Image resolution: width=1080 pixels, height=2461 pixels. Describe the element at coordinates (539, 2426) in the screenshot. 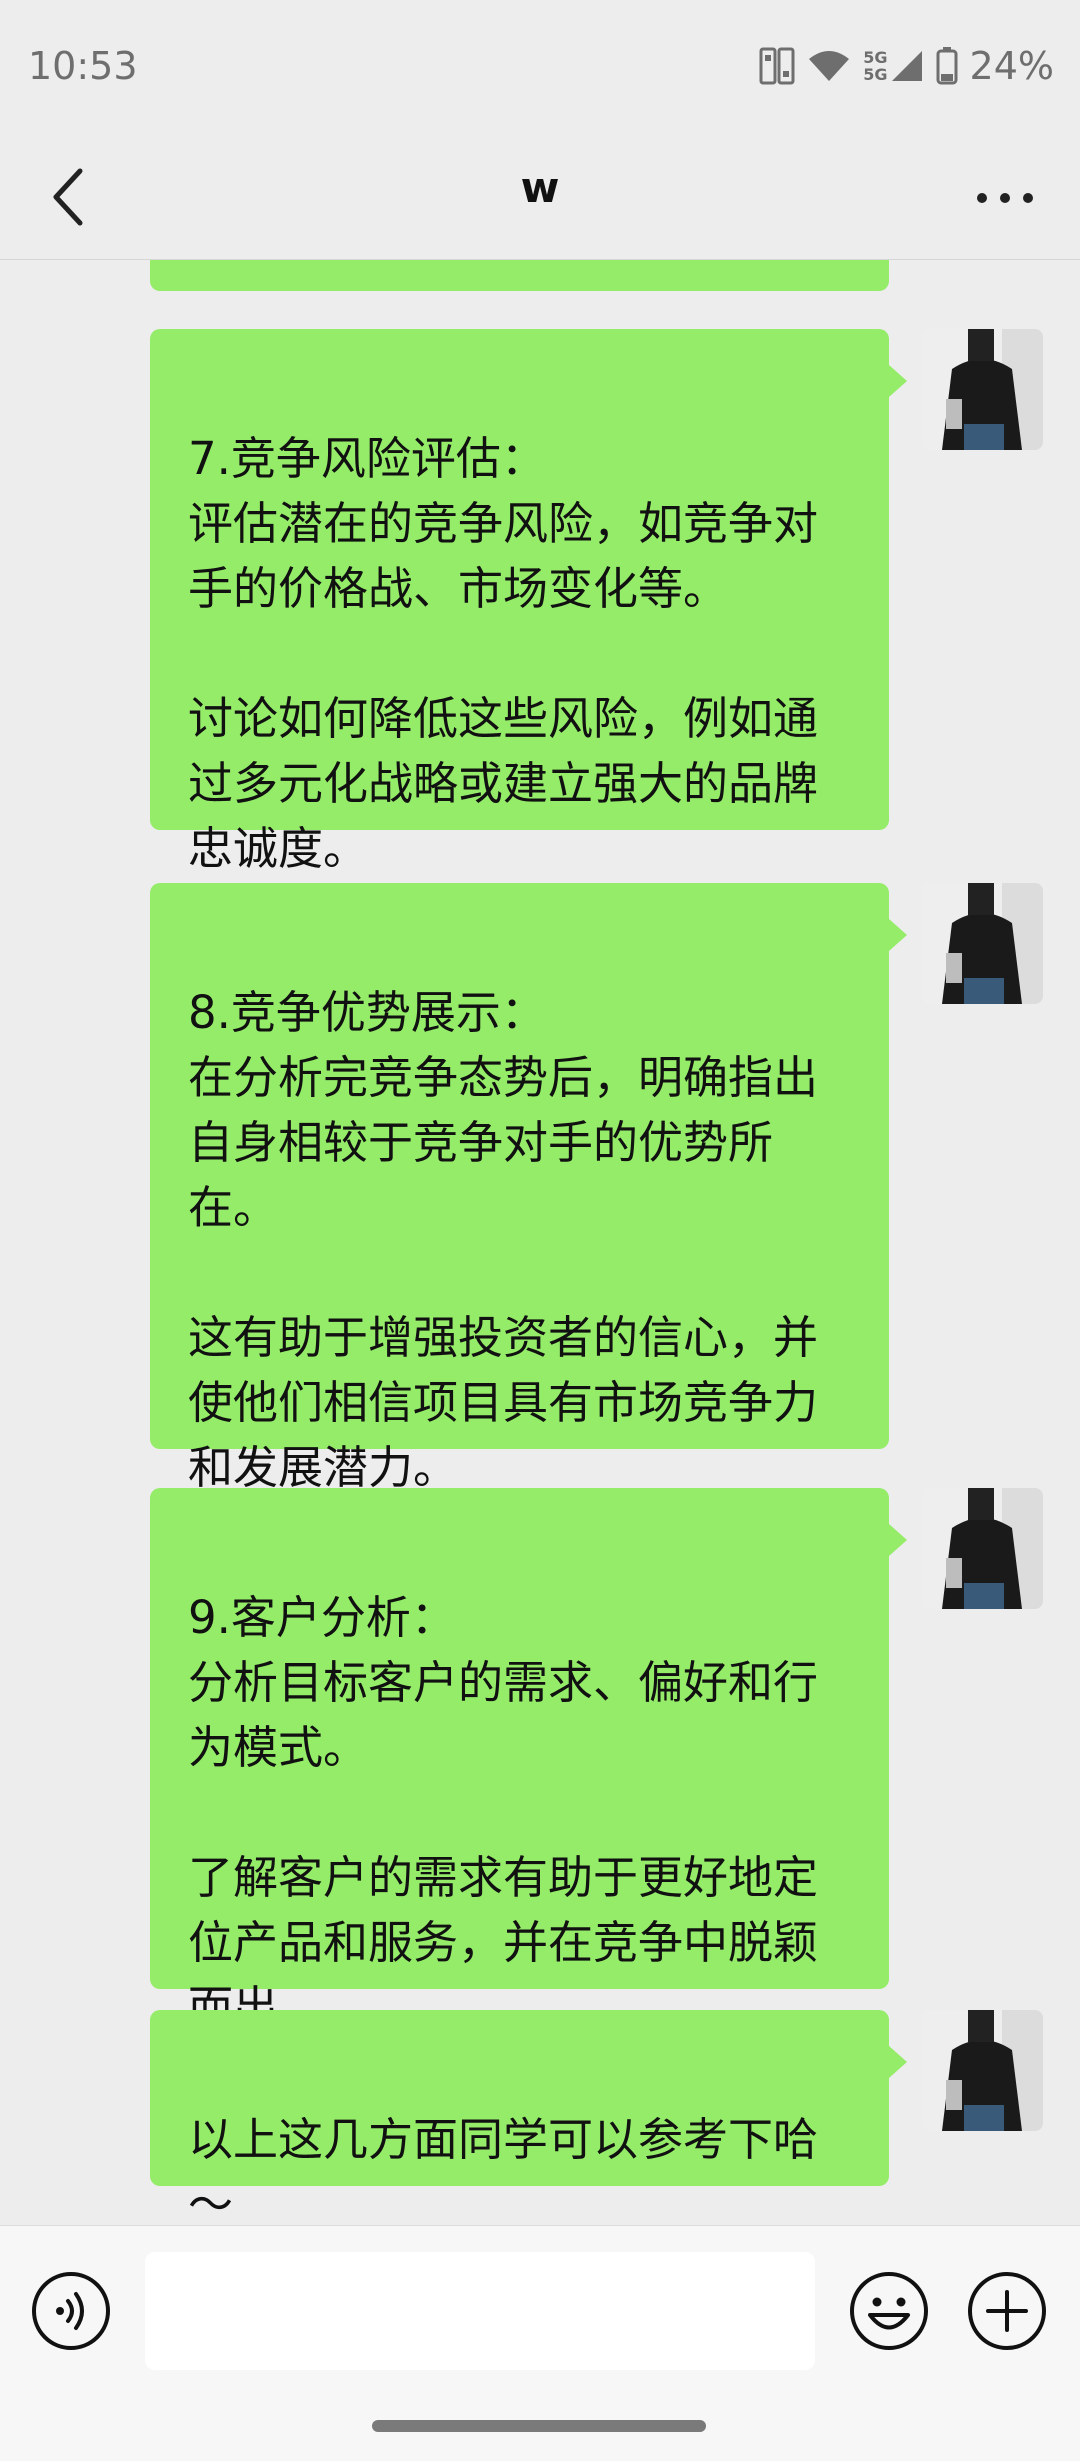

I see `home-indicator` at that location.